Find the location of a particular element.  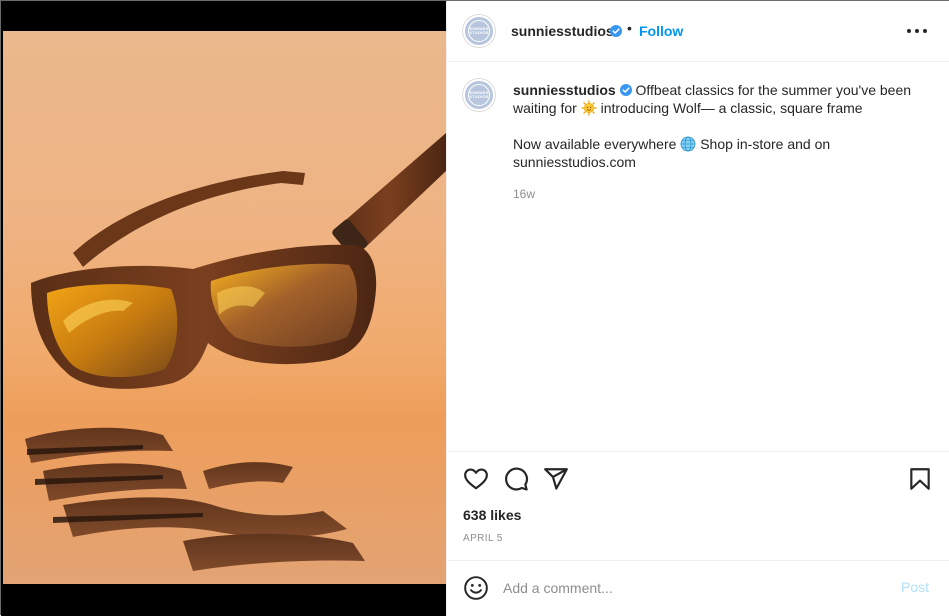

smiley-icon is located at coordinates (476, 588).